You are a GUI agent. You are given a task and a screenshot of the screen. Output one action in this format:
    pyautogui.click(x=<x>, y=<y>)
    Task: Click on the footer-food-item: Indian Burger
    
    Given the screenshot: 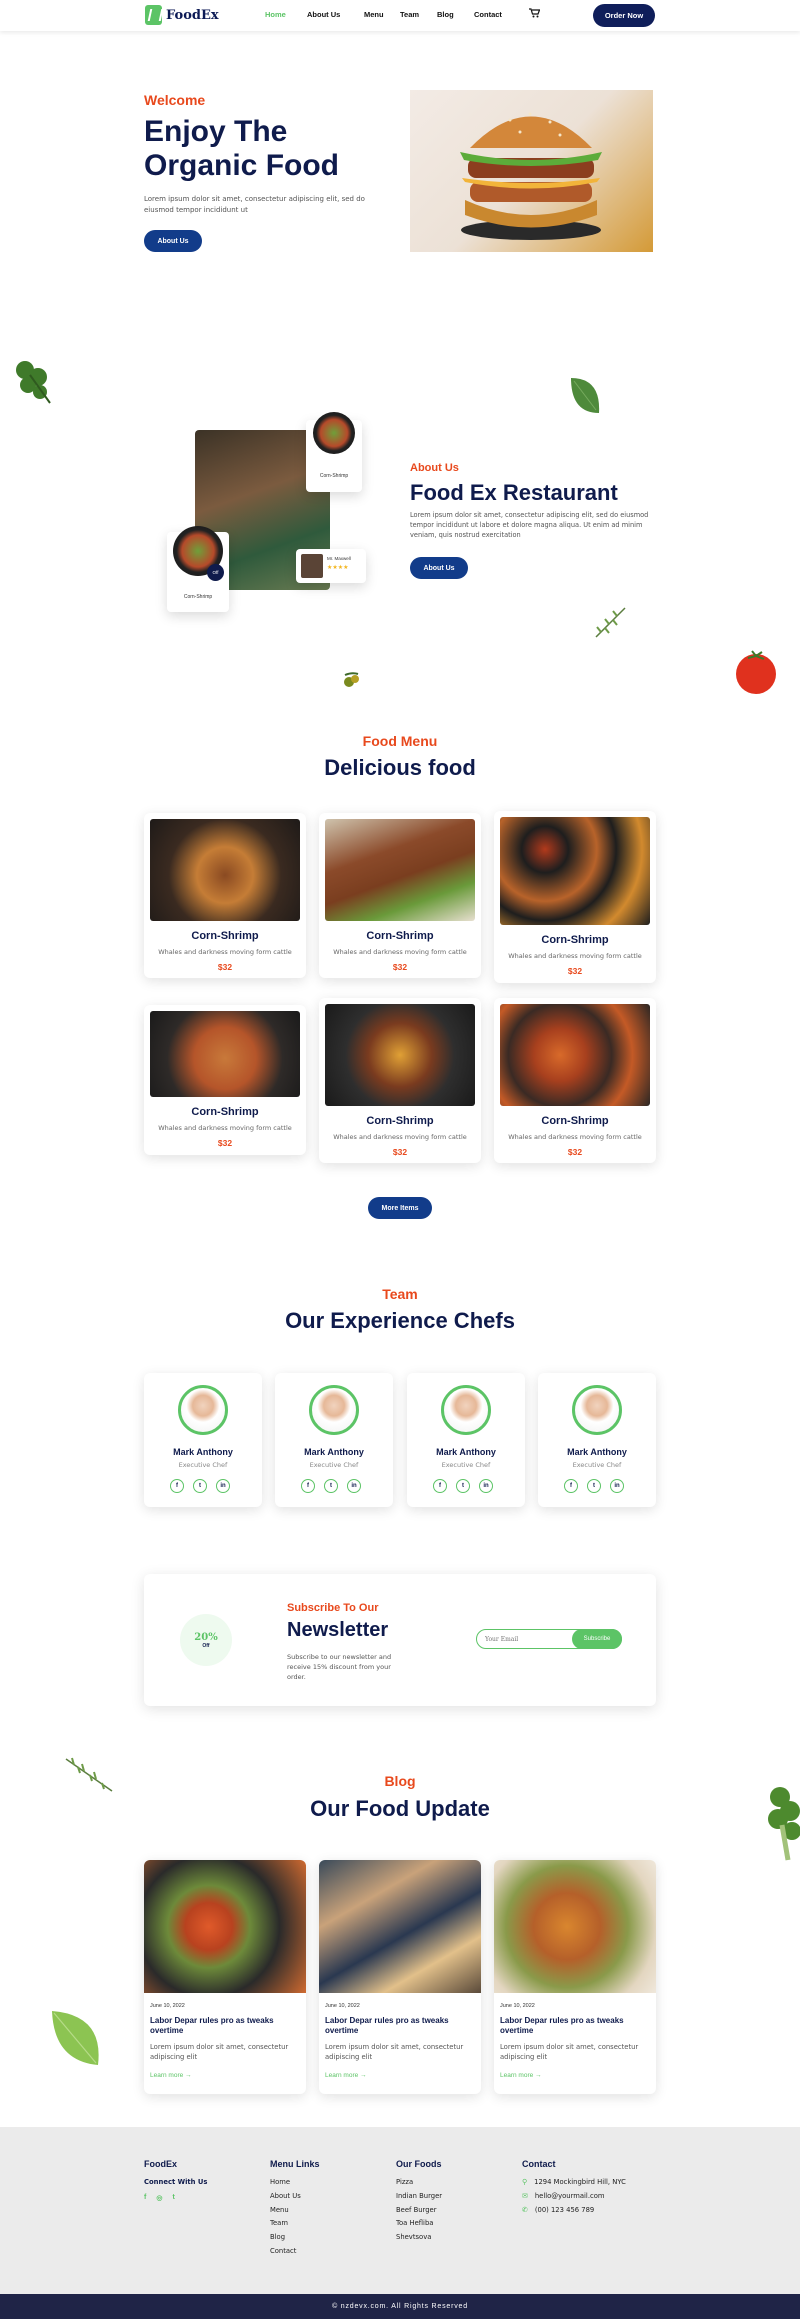 What is the action you would take?
    pyautogui.click(x=419, y=2196)
    